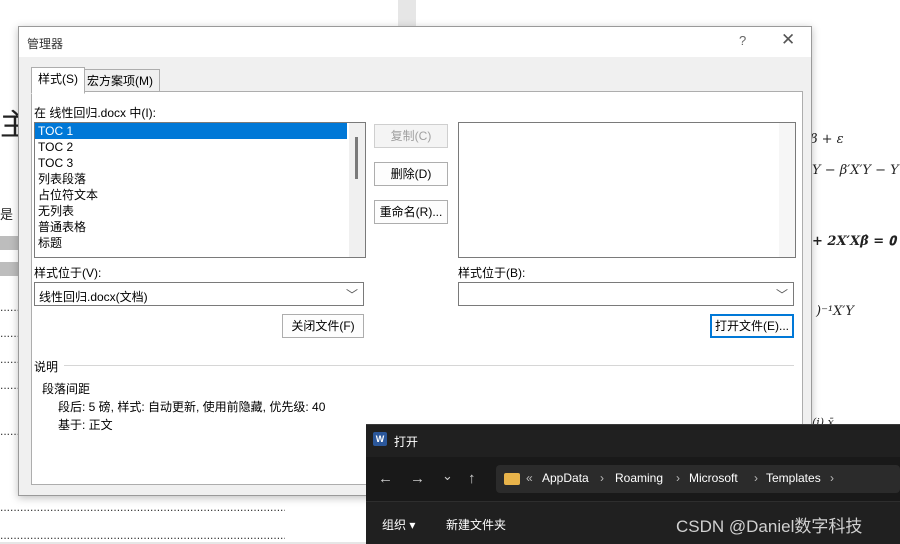  Describe the element at coordinates (7, 215) in the screenshot. I see `document-text-fragment: 是` at that location.